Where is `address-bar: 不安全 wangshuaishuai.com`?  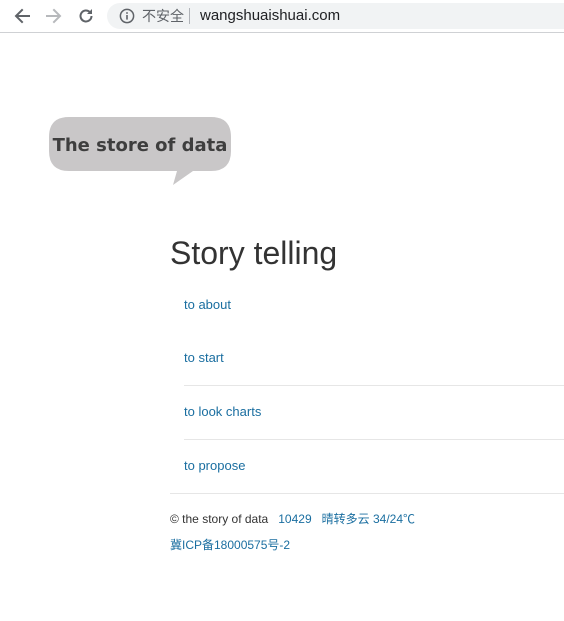
address-bar: 不安全 wangshuaishuai.com is located at coordinates (335, 16).